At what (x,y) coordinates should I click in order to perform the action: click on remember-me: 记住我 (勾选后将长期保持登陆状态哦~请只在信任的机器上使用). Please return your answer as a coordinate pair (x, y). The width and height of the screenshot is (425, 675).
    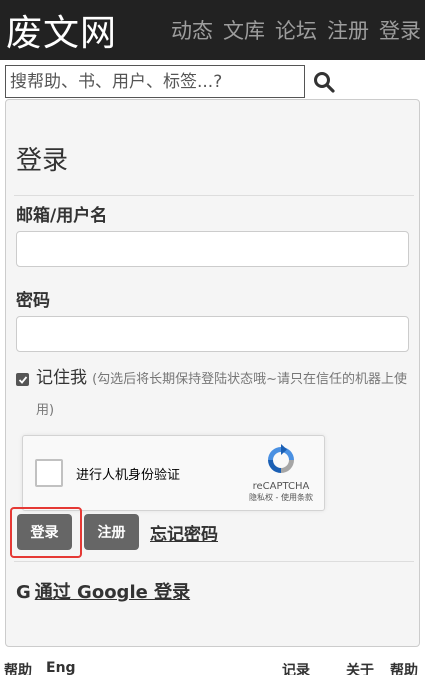
    Looking at the image, I should click on (213, 396).